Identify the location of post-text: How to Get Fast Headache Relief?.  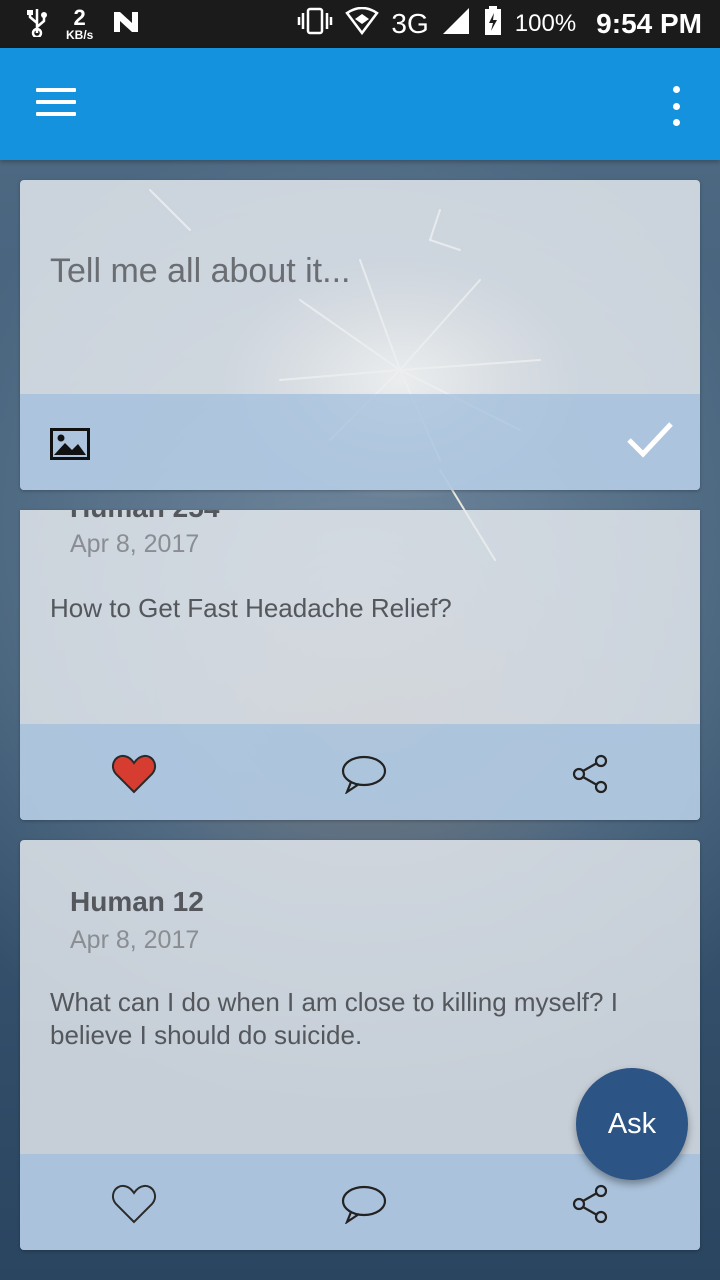
(365, 608).